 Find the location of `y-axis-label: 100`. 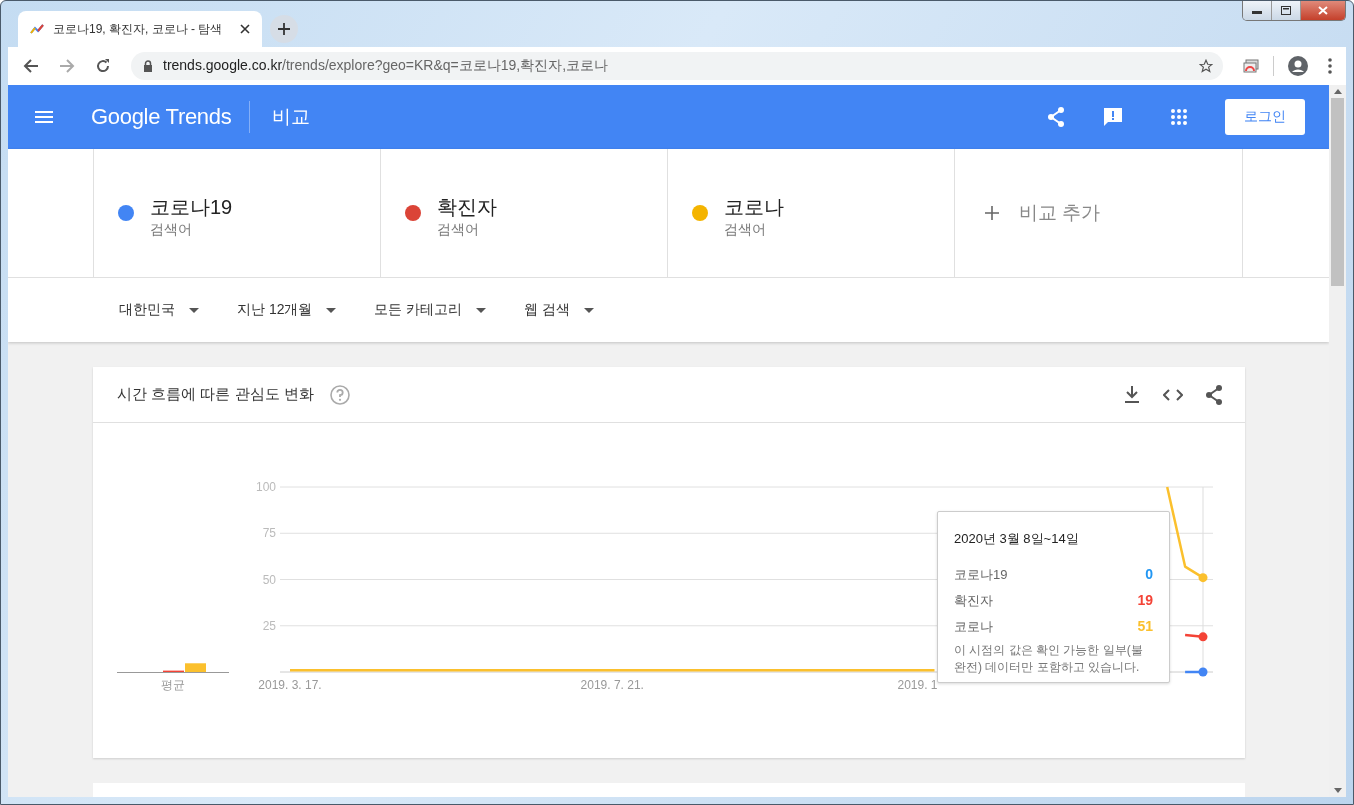

y-axis-label: 100 is located at coordinates (265, 487).